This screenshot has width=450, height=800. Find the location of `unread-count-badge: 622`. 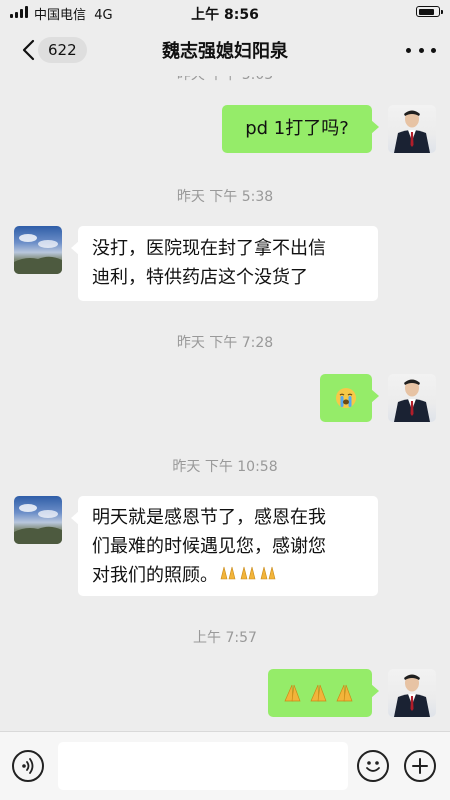

unread-count-badge: 622 is located at coordinates (62, 50).